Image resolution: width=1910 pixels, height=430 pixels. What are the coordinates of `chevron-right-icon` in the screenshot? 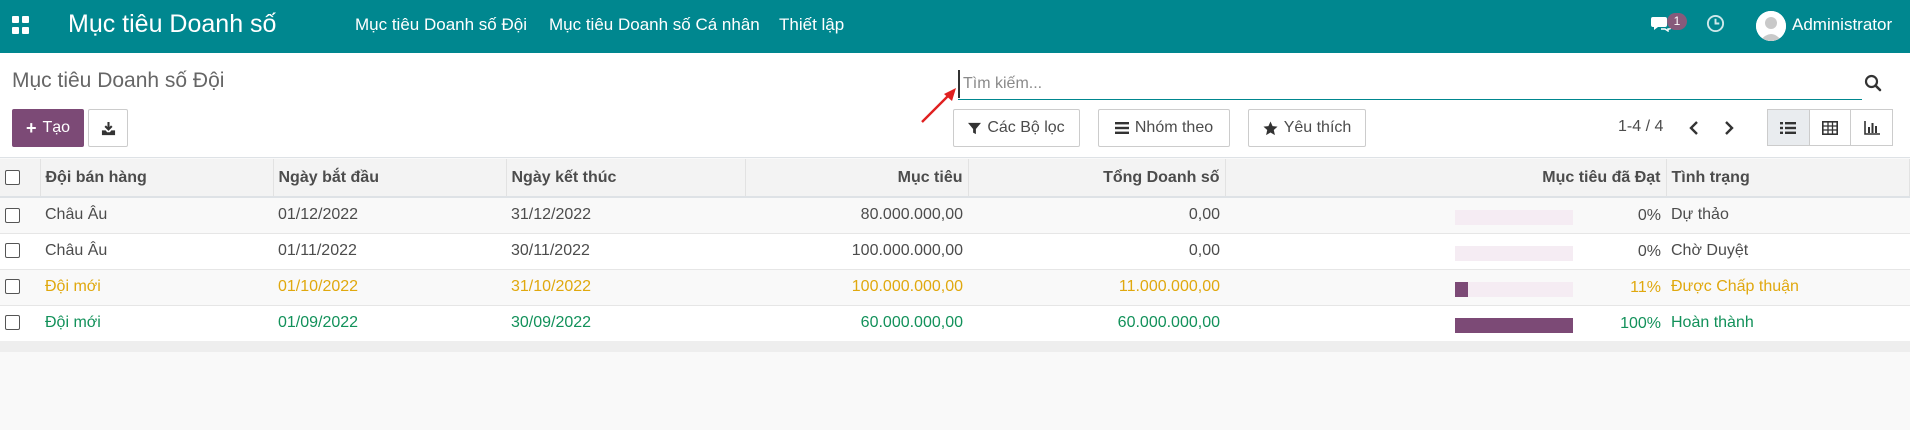 It's located at (1729, 128).